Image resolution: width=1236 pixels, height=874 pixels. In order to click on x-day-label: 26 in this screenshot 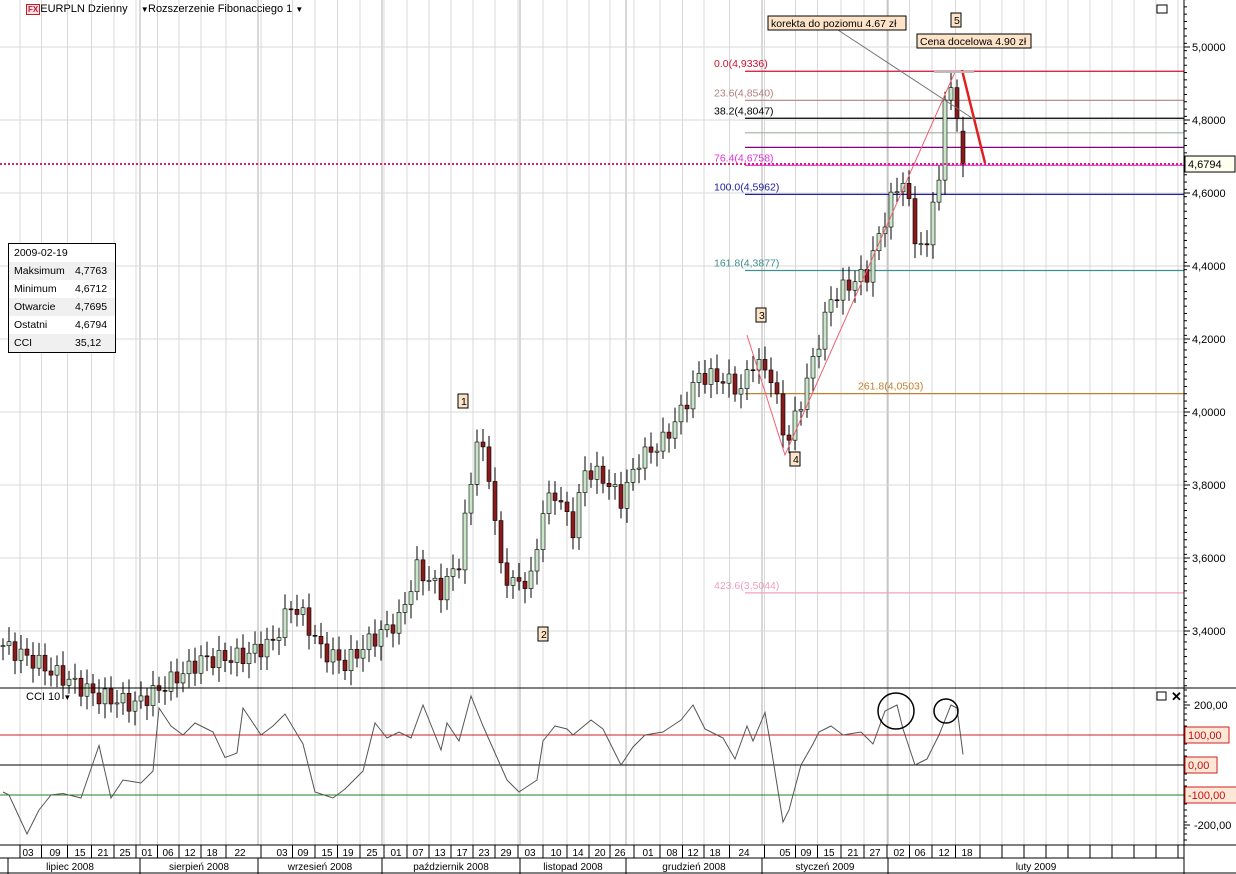, I will do `click(620, 853)`.